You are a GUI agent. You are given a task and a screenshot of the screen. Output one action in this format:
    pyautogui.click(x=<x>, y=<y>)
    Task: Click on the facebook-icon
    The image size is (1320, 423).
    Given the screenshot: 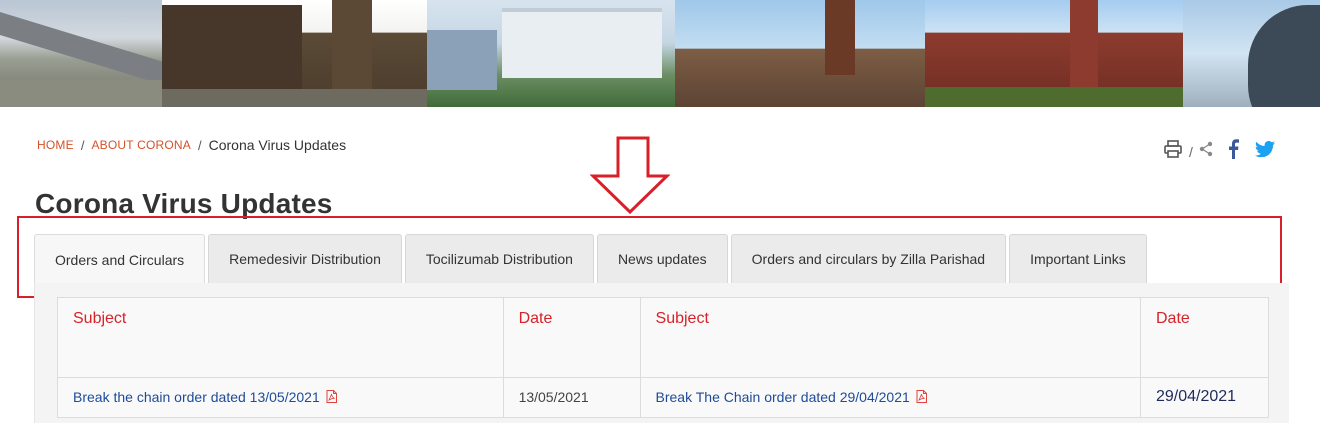 What is the action you would take?
    pyautogui.click(x=1233, y=151)
    